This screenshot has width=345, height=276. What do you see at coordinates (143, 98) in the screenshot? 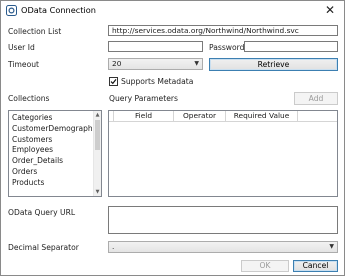
I see `query-parameters-label: Query Parameters` at bounding box center [143, 98].